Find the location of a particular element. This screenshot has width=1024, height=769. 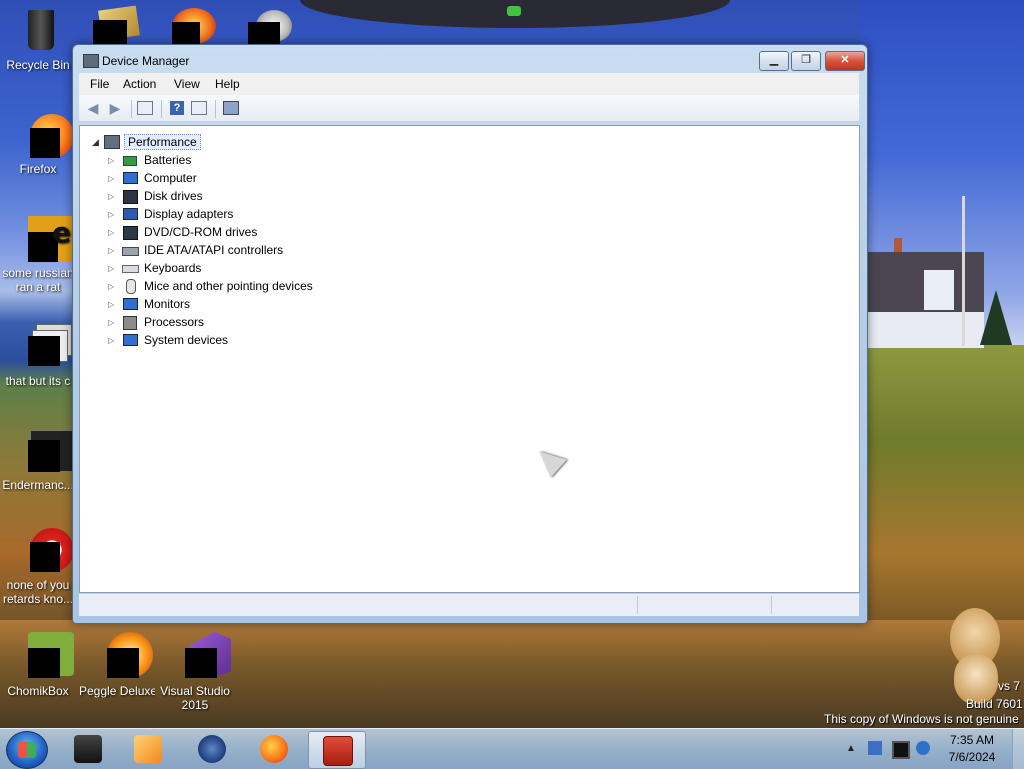

desktop-icon-label: that but its c is located at coordinates (38, 381).